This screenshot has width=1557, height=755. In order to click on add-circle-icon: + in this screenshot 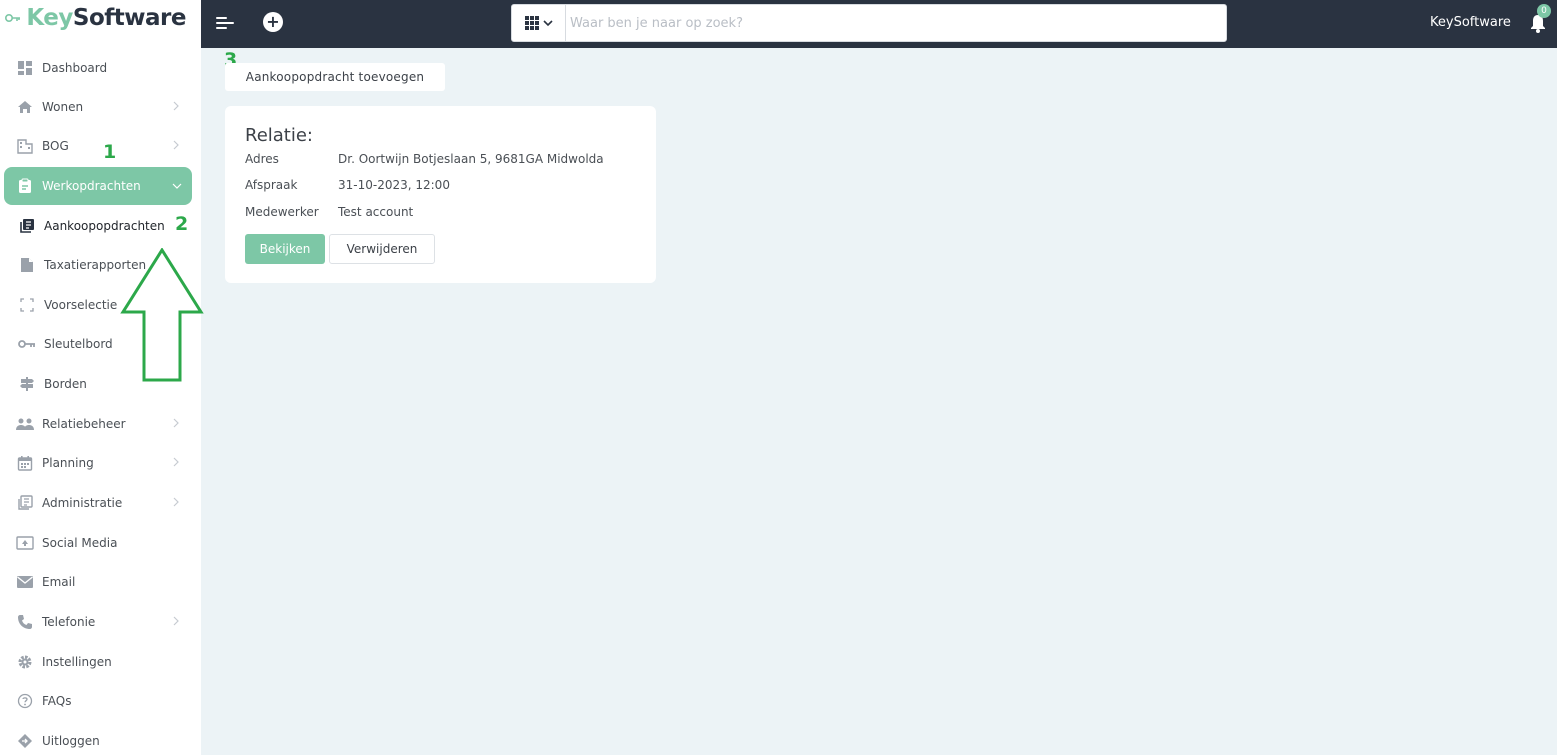, I will do `click(273, 22)`.